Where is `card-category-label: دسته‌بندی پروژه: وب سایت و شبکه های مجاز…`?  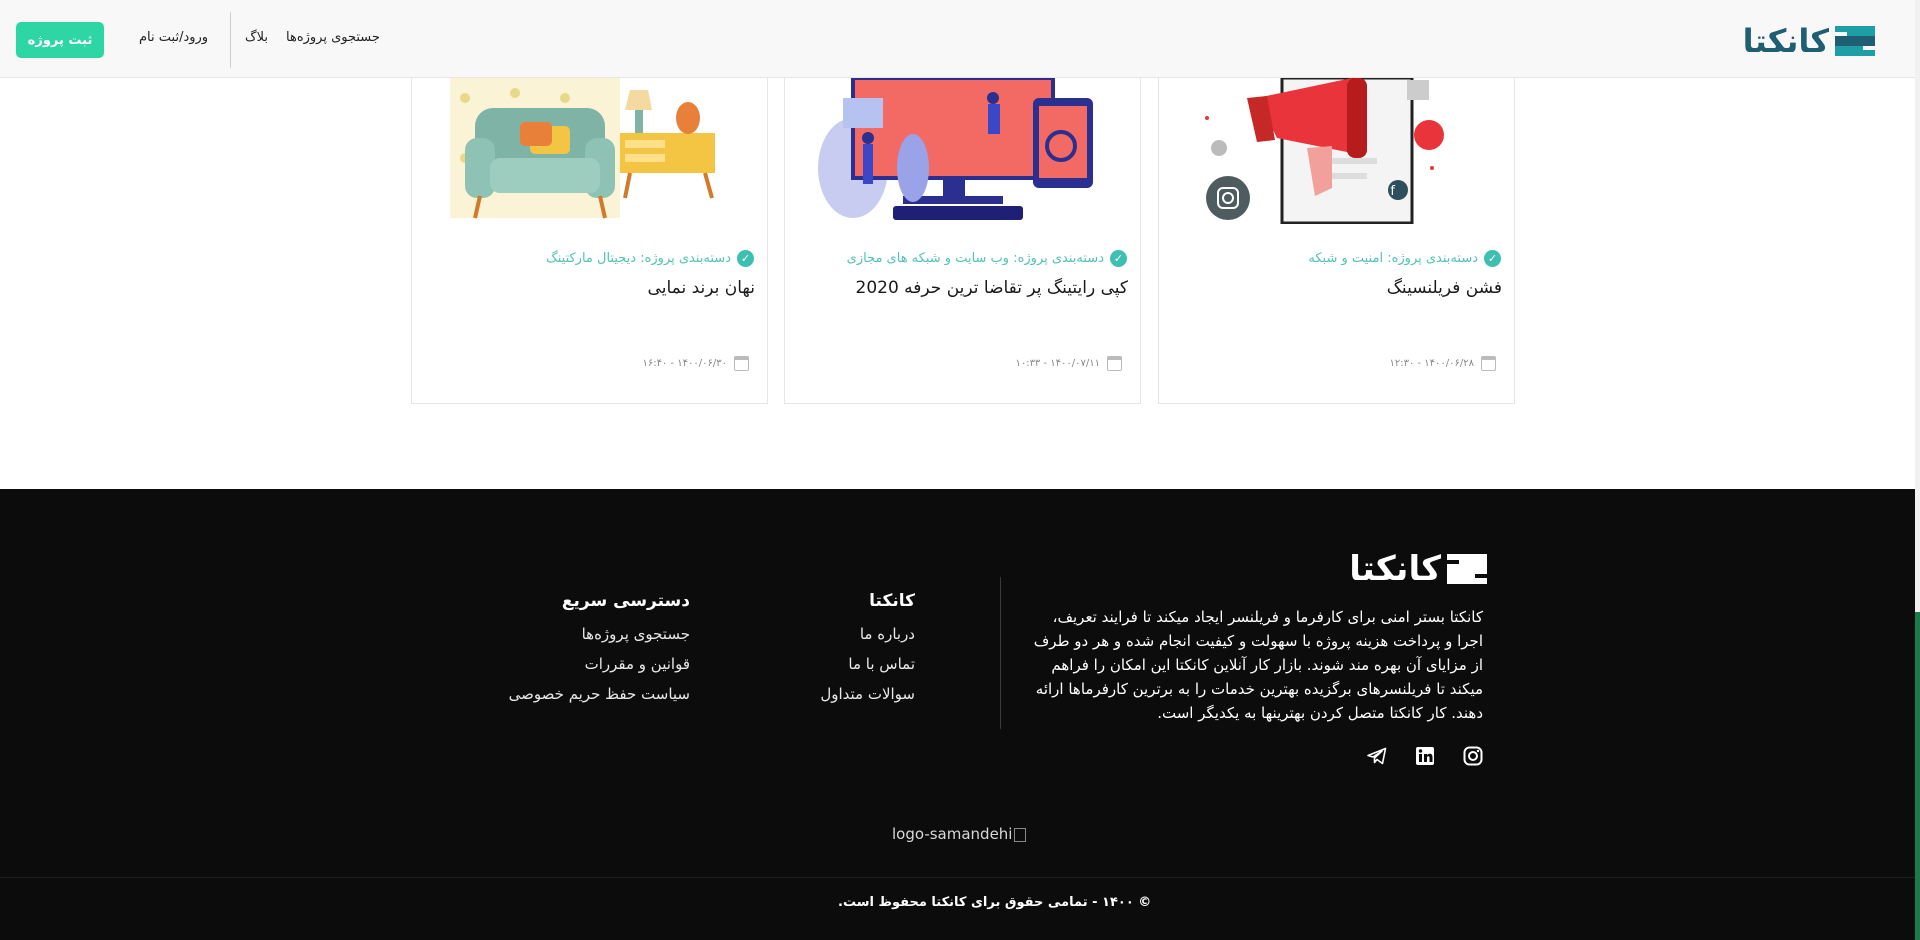
card-category-label: دسته‌بندی پروژه: وب سایت و شبکه های مجاز… is located at coordinates (975, 258).